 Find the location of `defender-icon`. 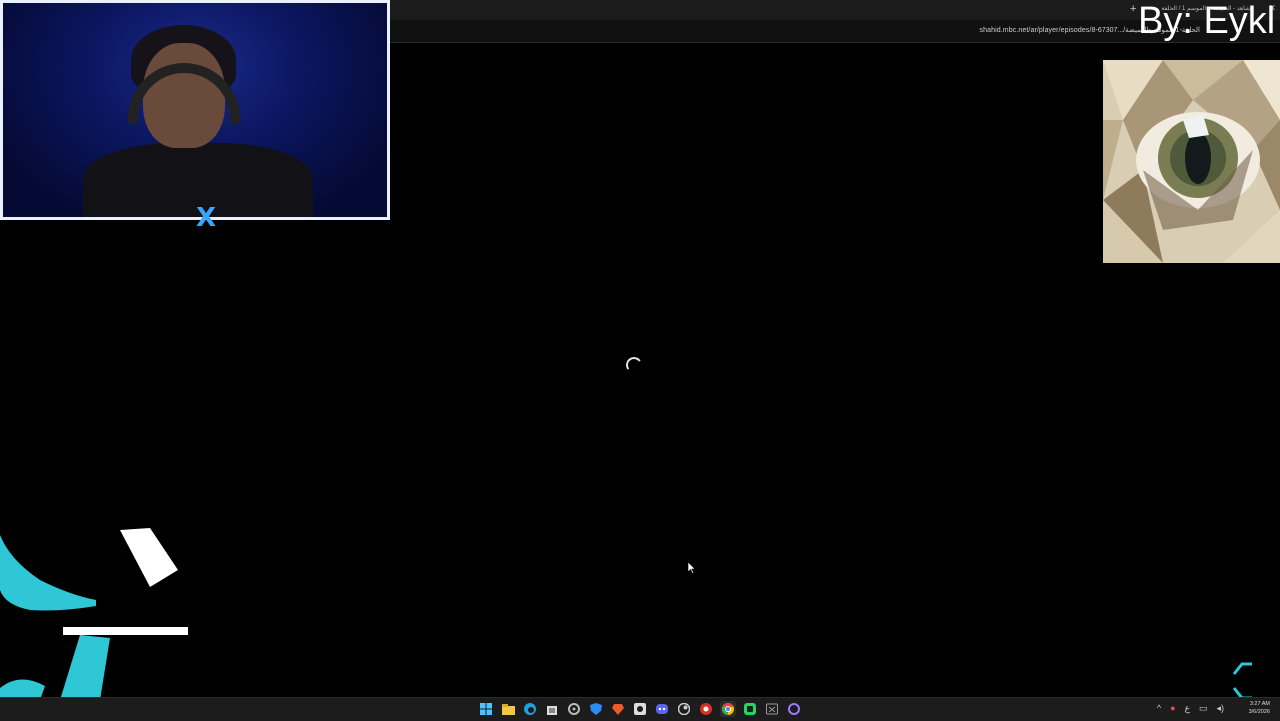

defender-icon is located at coordinates (596, 709).